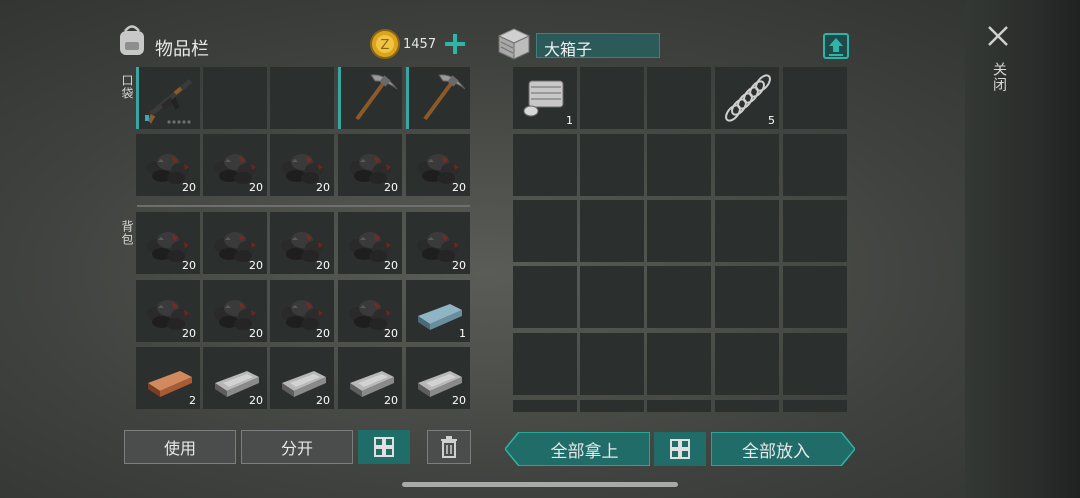 This screenshot has height=498, width=1080. Describe the element at coordinates (584, 451) in the screenshot. I see `take-all-label: 全部拿上` at that location.